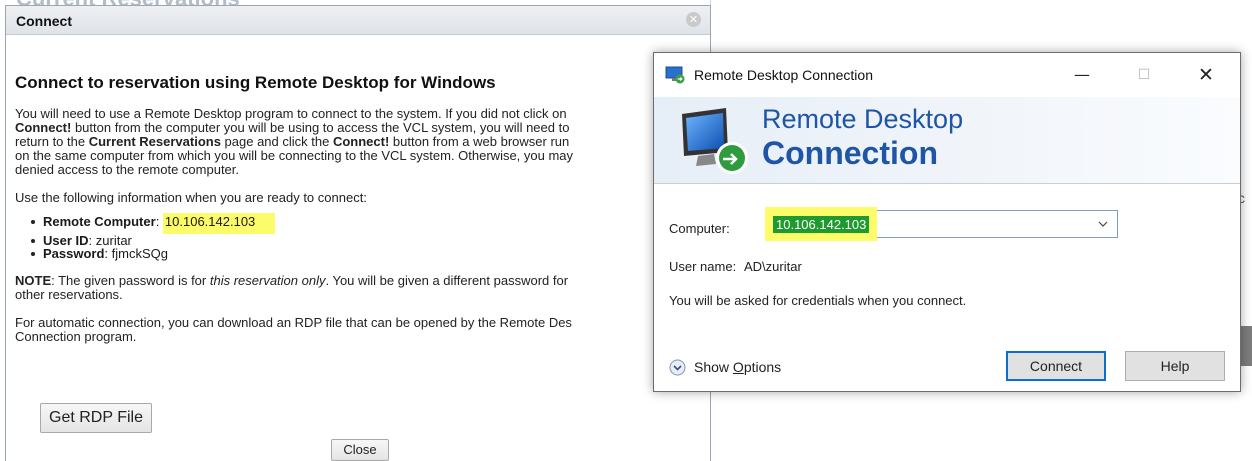 The image size is (1252, 461). What do you see at coordinates (675, 75) in the screenshot?
I see `remote-desktop-app-icon` at bounding box center [675, 75].